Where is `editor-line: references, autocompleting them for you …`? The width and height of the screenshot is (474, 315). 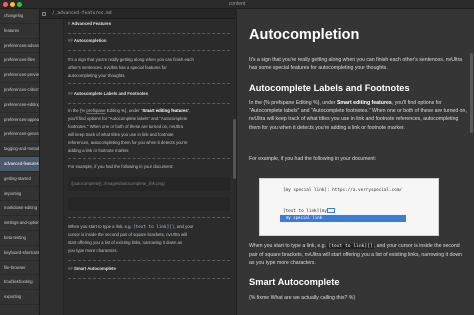 editor-line: references, autocompleting them for you … is located at coordinates (128, 142).